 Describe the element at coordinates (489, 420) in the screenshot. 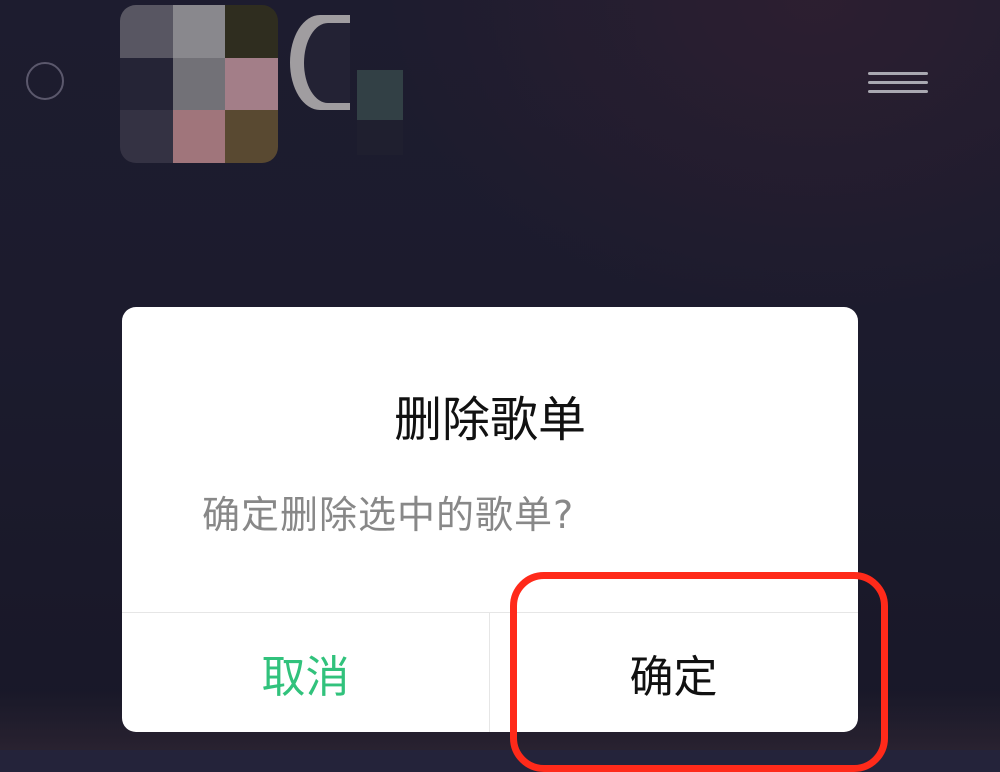

I see `dialog-title: 删除歌单` at that location.